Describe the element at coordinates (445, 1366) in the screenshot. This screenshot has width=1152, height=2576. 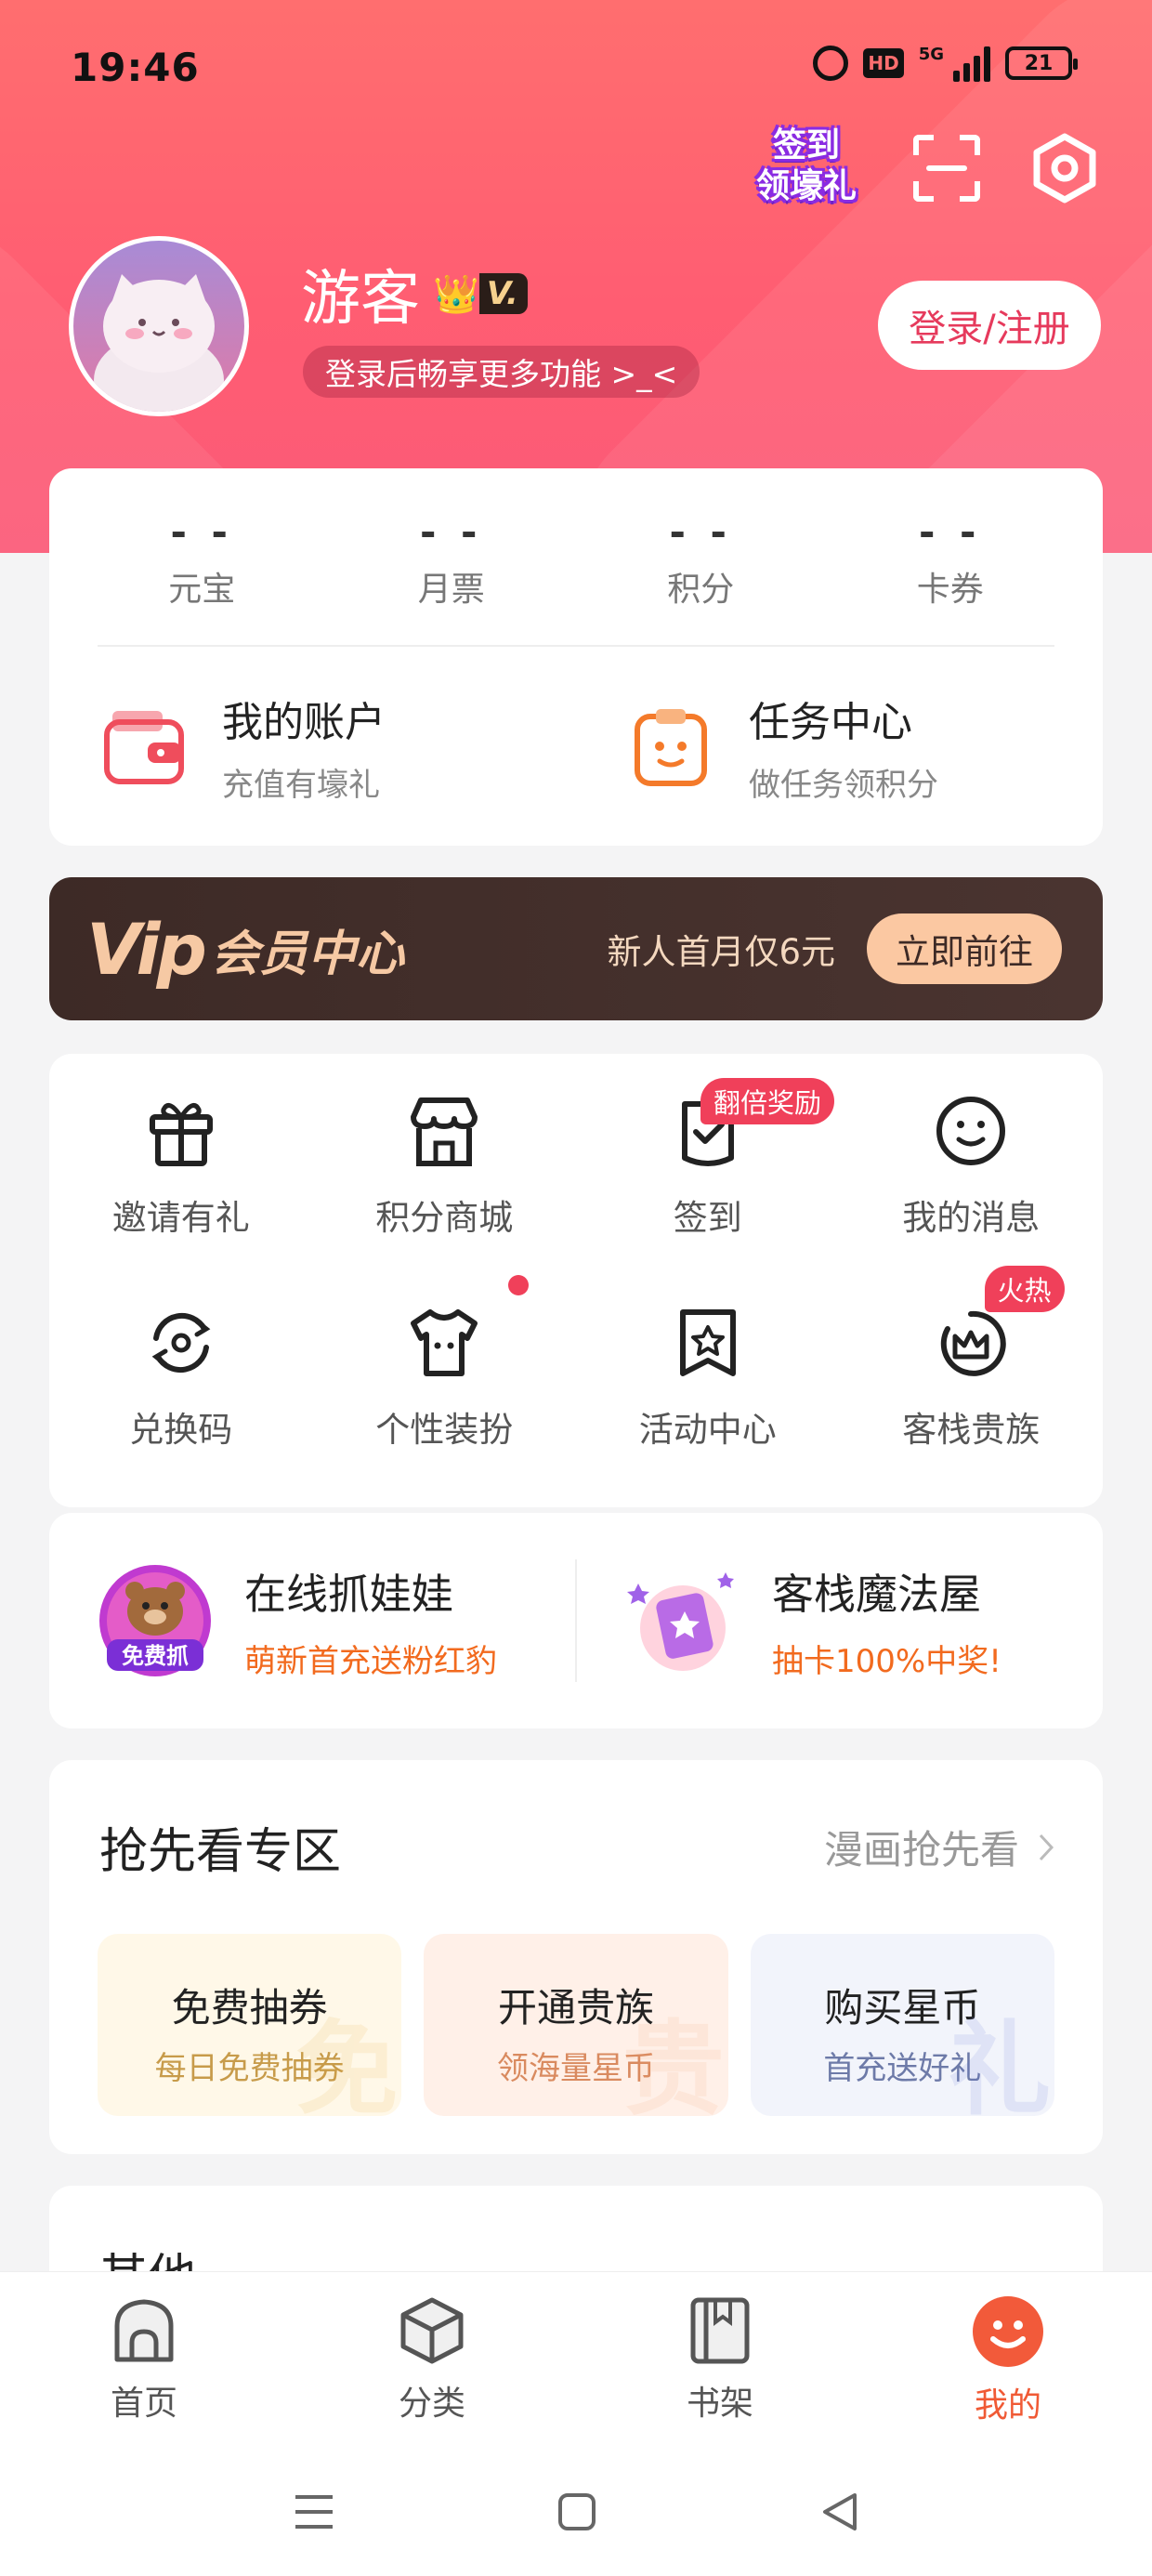
I see `grid-item-dress-up: 个性装扮` at that location.